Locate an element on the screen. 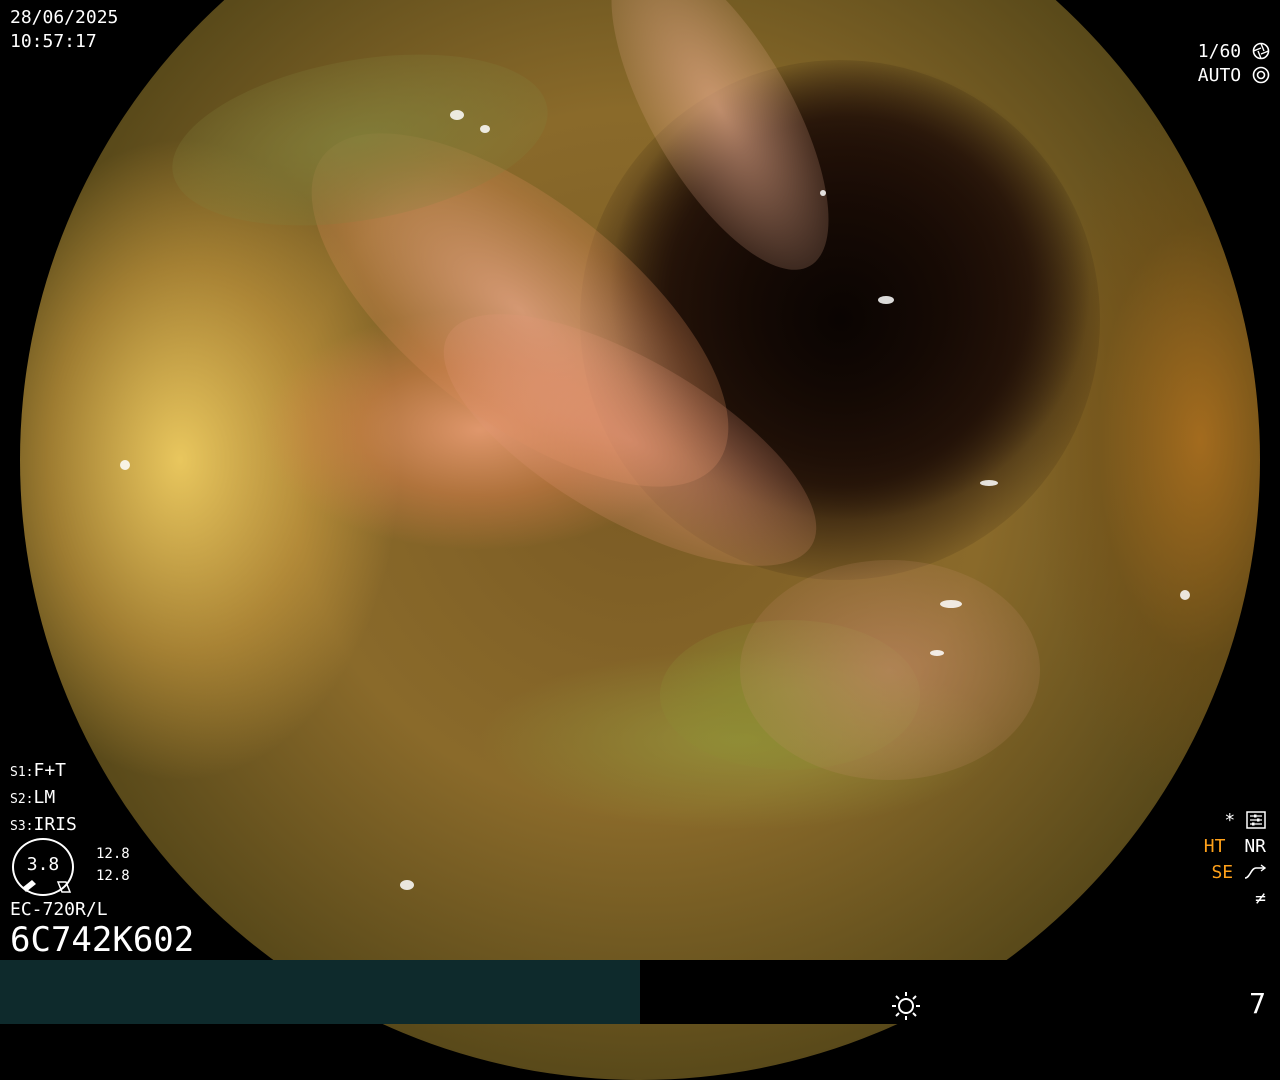 This screenshot has width=1280, height=1080. enhance-curve-icon is located at coordinates (1255, 871).